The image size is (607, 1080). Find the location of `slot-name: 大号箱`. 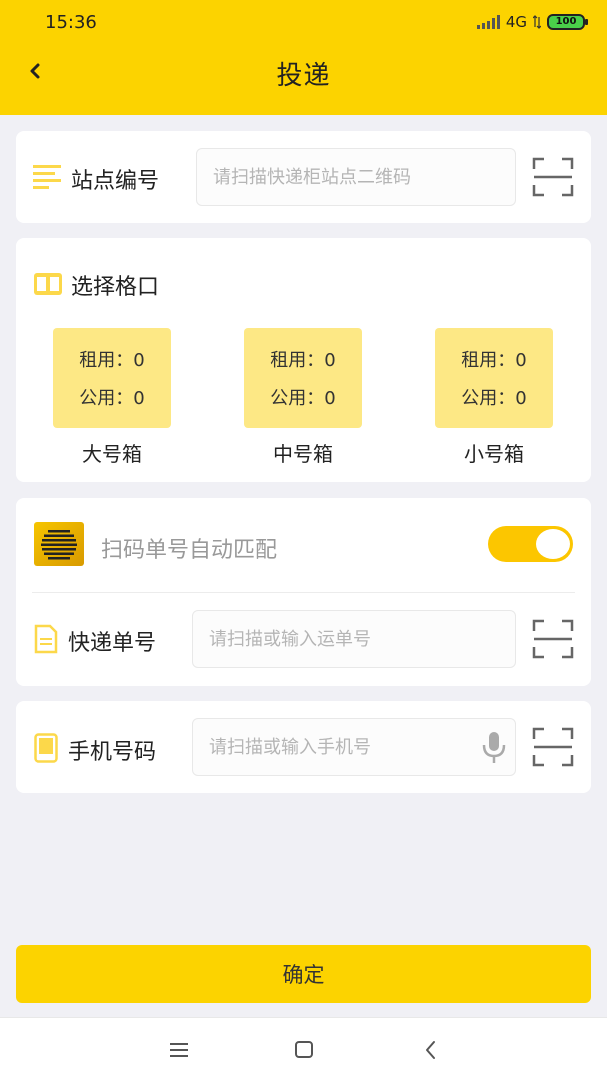

slot-name: 大号箱 is located at coordinates (112, 454).